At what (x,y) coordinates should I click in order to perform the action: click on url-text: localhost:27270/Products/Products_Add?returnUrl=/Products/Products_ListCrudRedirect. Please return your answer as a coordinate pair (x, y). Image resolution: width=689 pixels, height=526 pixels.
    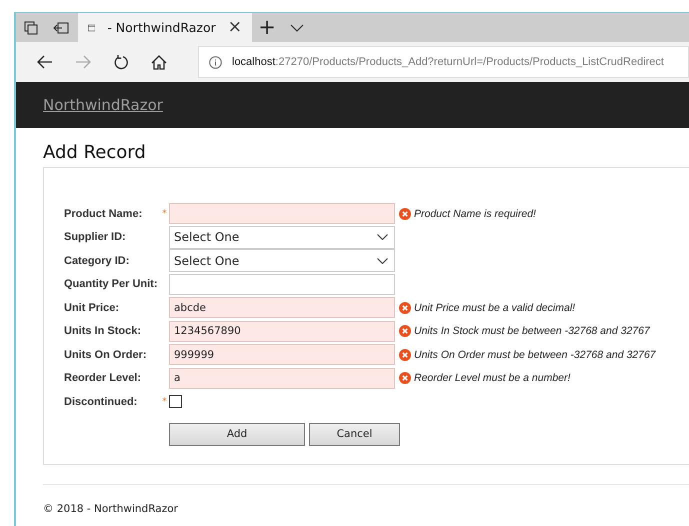
    Looking at the image, I should click on (448, 62).